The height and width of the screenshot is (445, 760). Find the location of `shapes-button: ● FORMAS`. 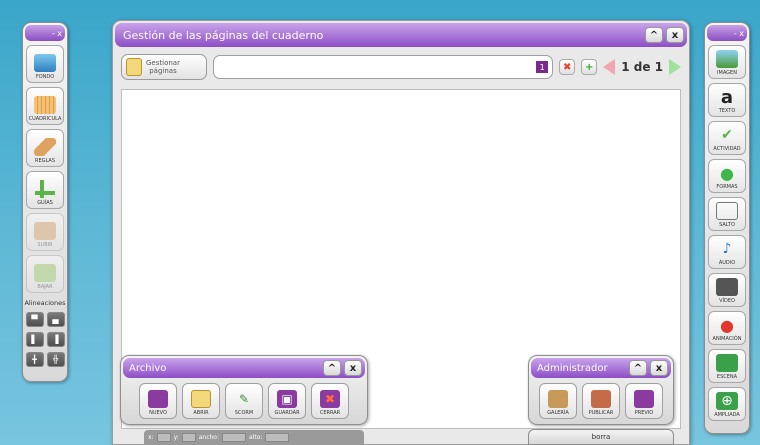

shapes-button: ● FORMAS is located at coordinates (727, 176).